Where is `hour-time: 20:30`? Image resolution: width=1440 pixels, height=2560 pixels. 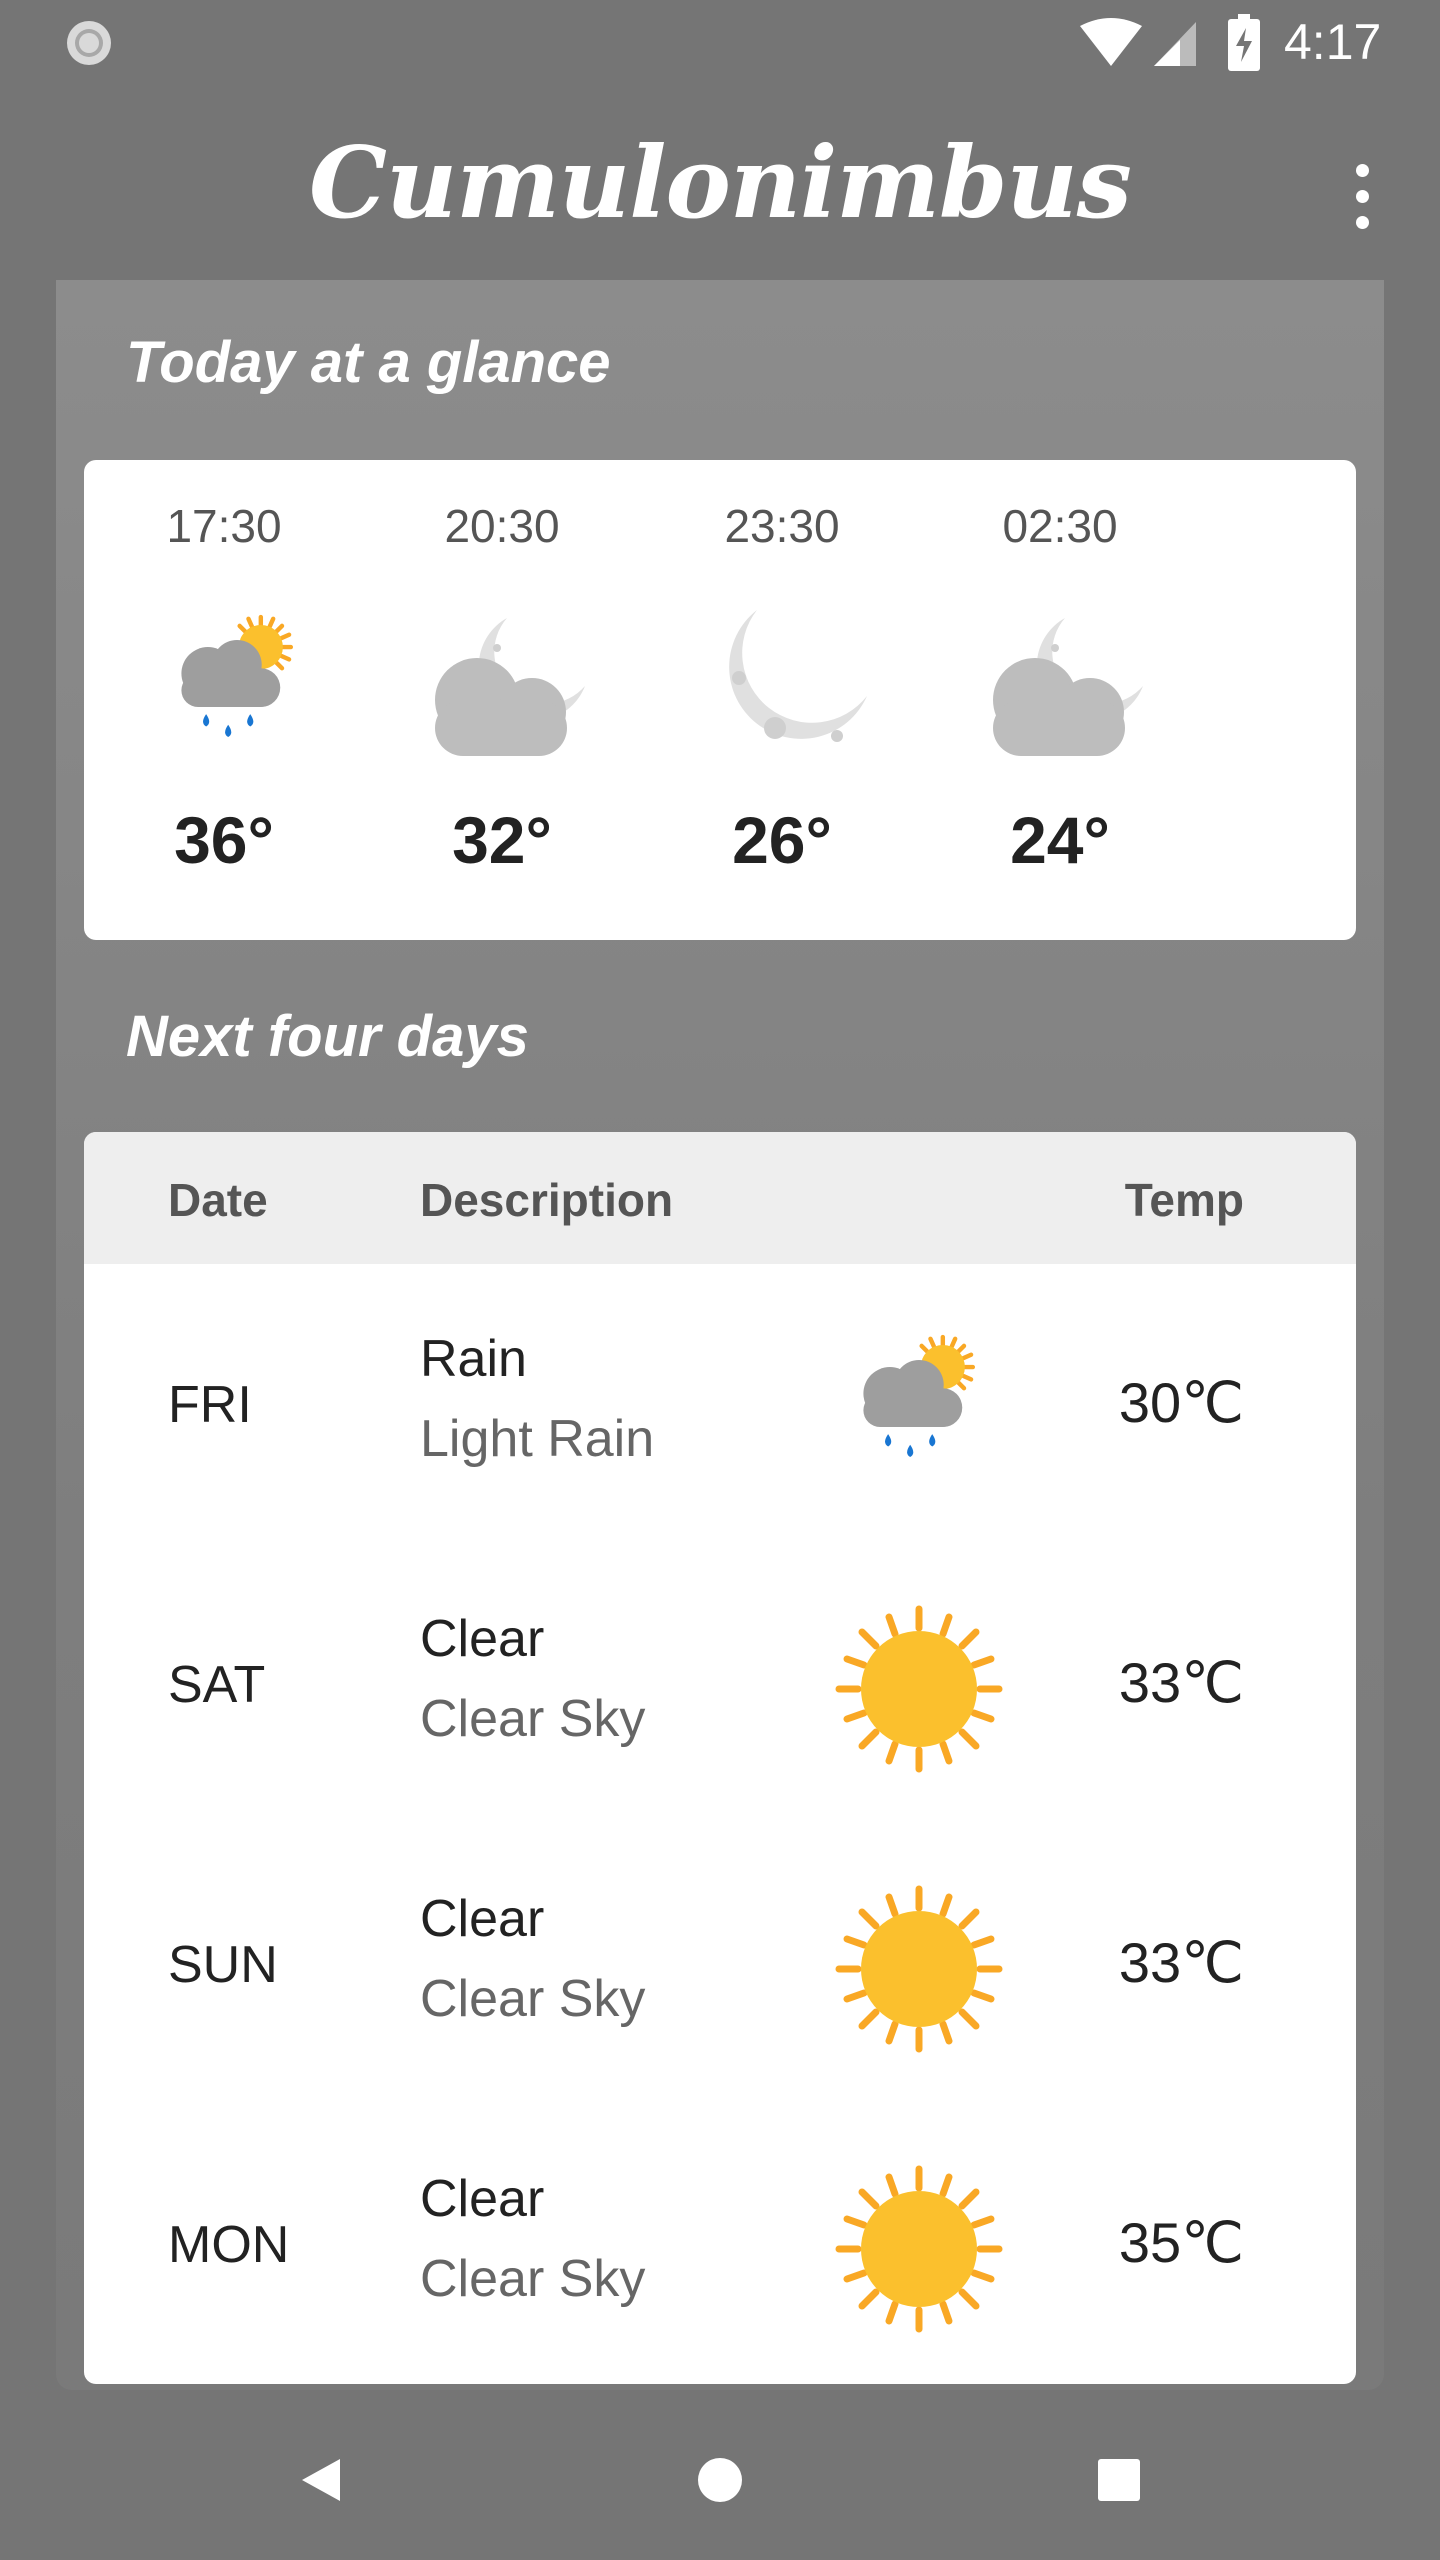 hour-time: 20:30 is located at coordinates (502, 526).